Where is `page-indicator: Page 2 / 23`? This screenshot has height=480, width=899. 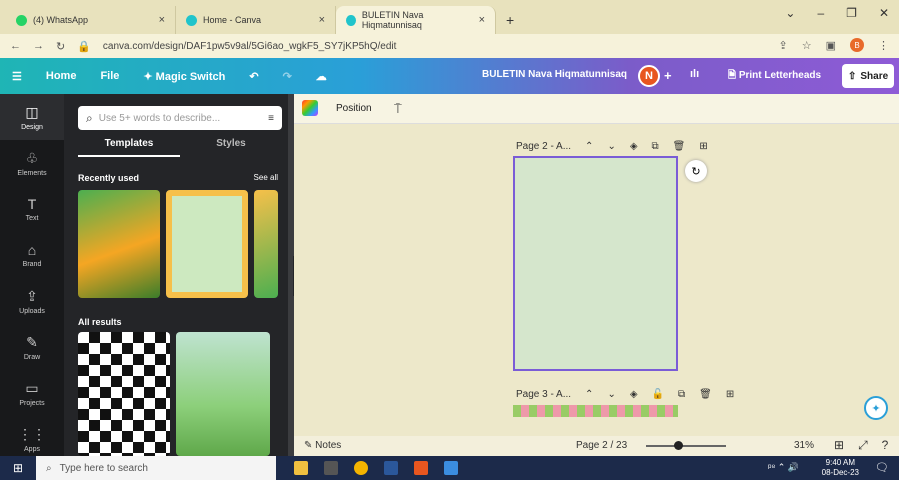
page-indicator: Page 2 / 23 is located at coordinates (601, 445).